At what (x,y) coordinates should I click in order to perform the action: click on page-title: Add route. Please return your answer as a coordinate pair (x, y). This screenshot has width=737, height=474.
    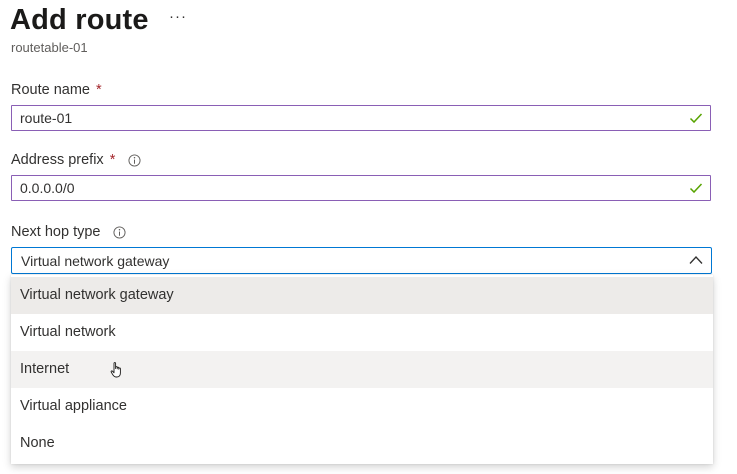
    Looking at the image, I should click on (79, 20).